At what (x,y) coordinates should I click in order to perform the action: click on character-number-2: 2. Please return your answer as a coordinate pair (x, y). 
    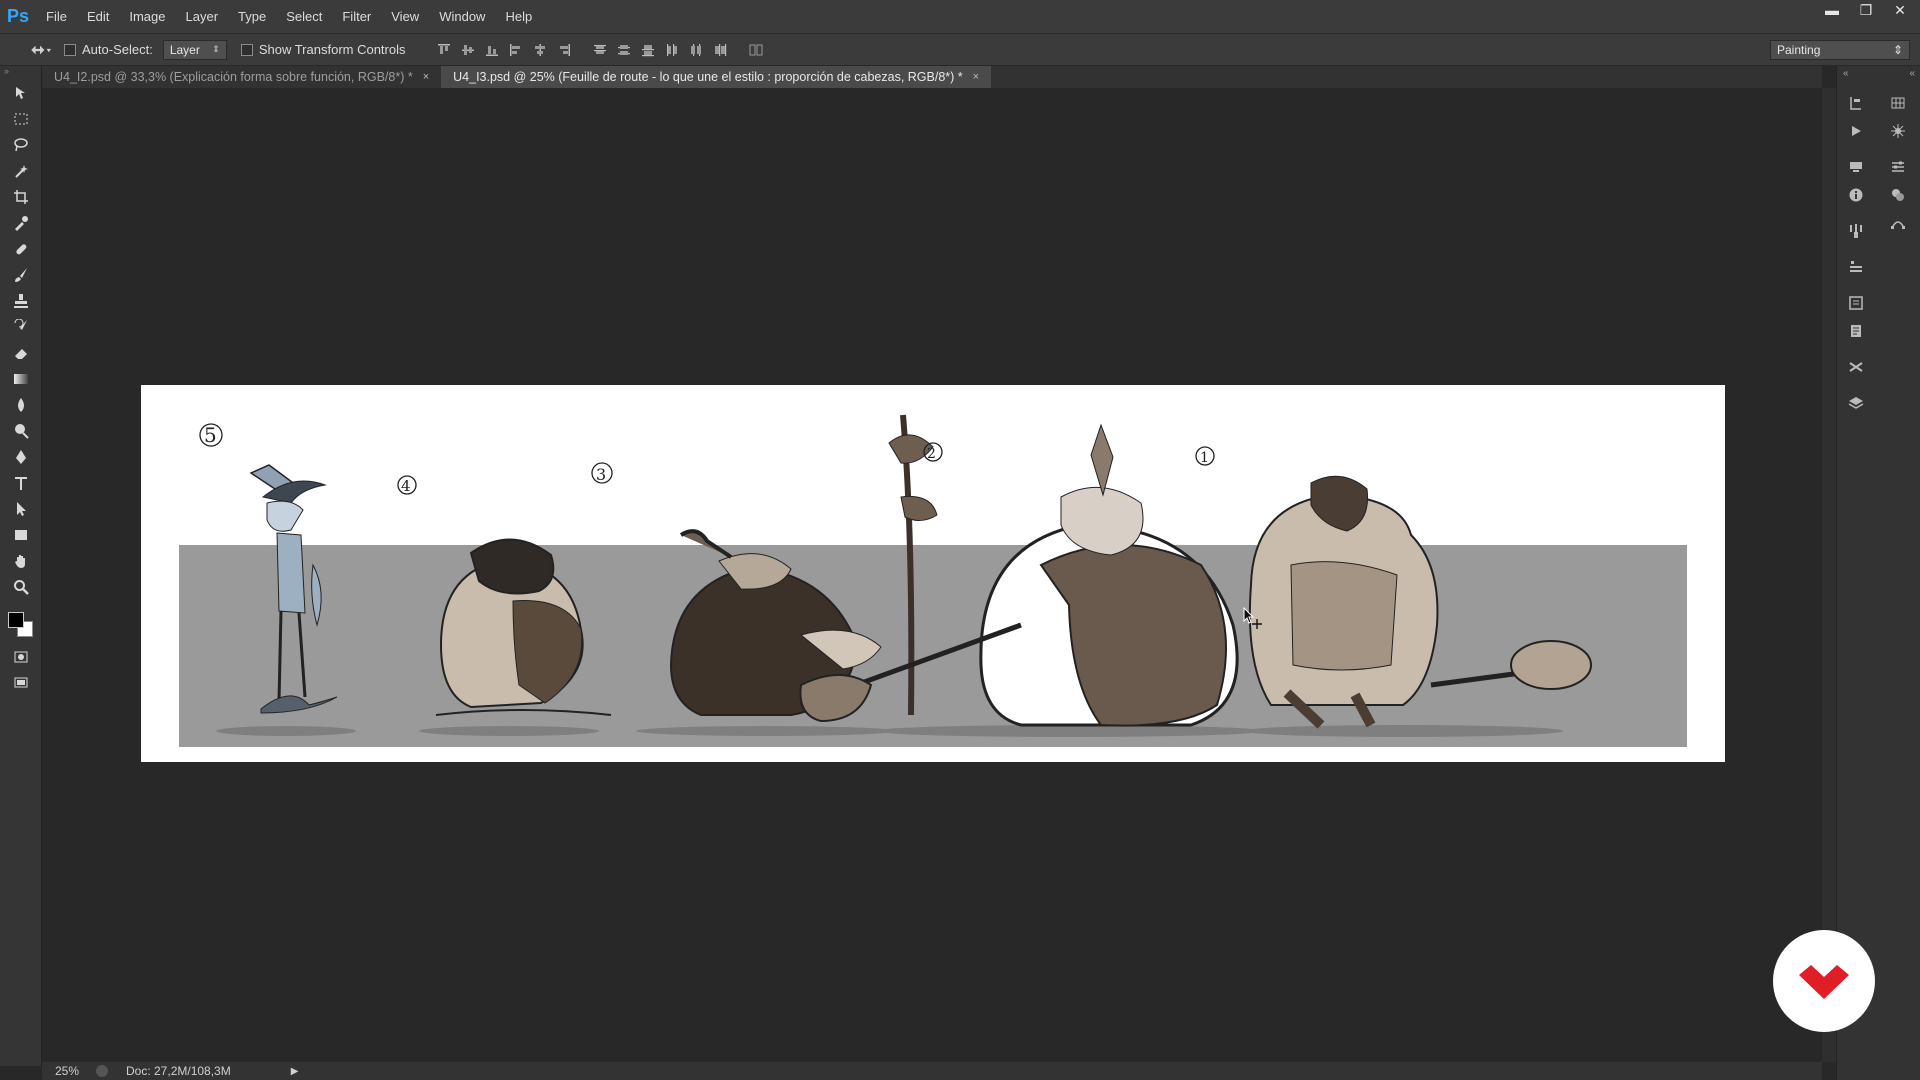
    Looking at the image, I should click on (931, 454).